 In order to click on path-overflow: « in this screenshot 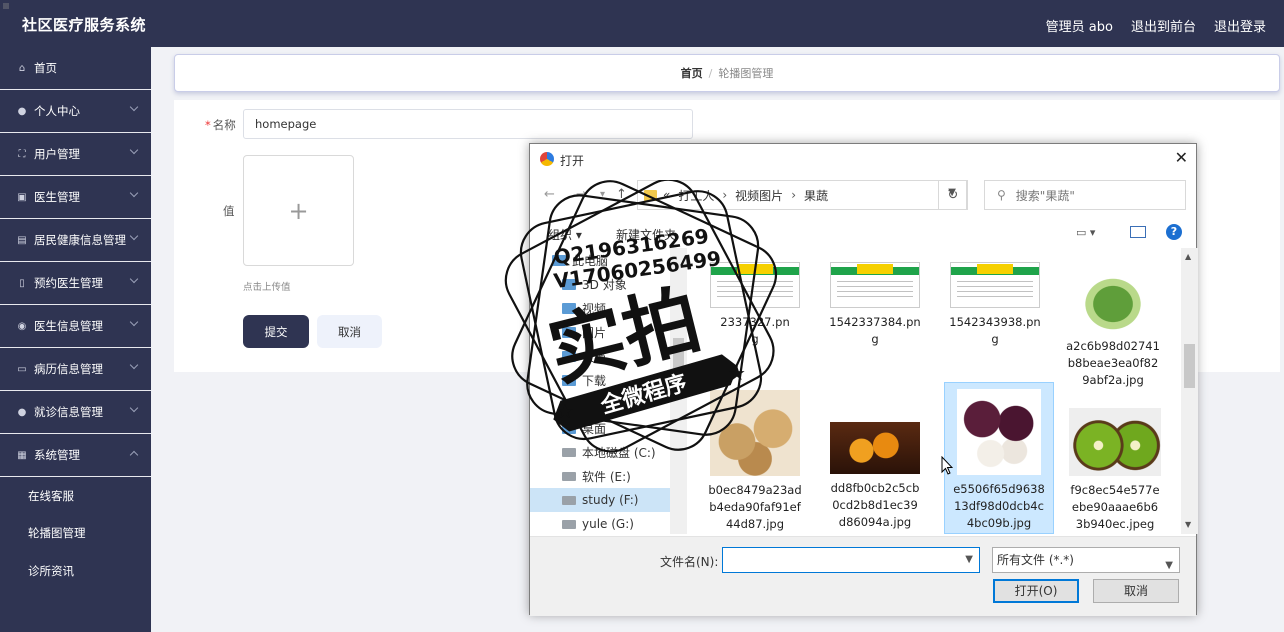, I will do `click(666, 195)`.